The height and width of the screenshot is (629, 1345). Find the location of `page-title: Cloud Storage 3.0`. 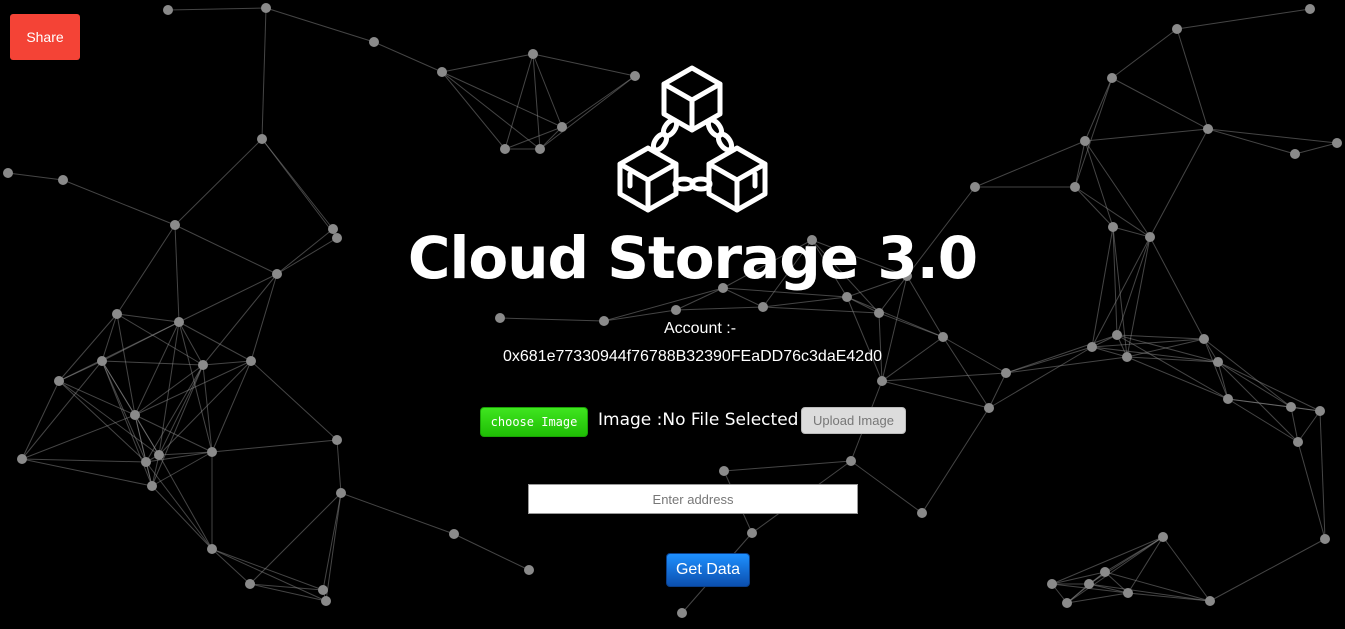

page-title: Cloud Storage 3.0 is located at coordinates (692, 258).